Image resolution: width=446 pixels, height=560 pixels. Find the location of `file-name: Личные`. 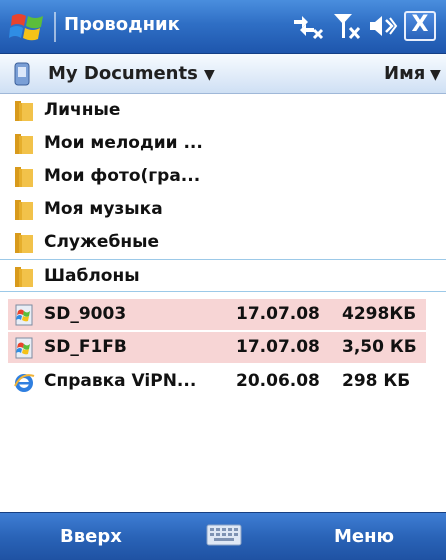

file-name: Личные is located at coordinates (82, 110).